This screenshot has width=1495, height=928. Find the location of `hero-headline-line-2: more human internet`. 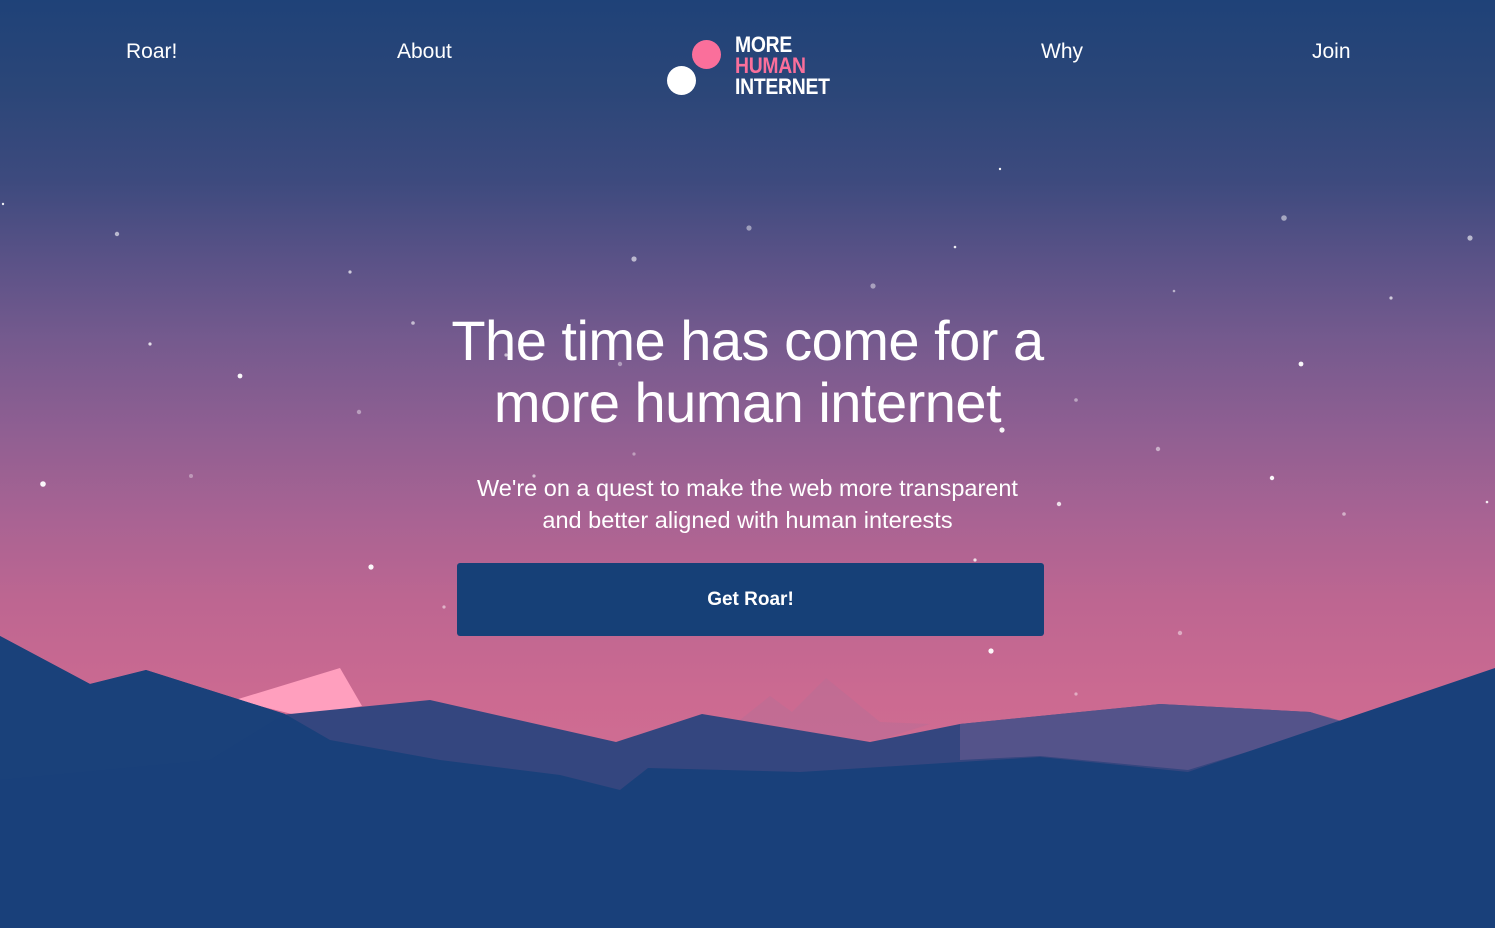

hero-headline-line-2: more human internet is located at coordinates (747, 402).